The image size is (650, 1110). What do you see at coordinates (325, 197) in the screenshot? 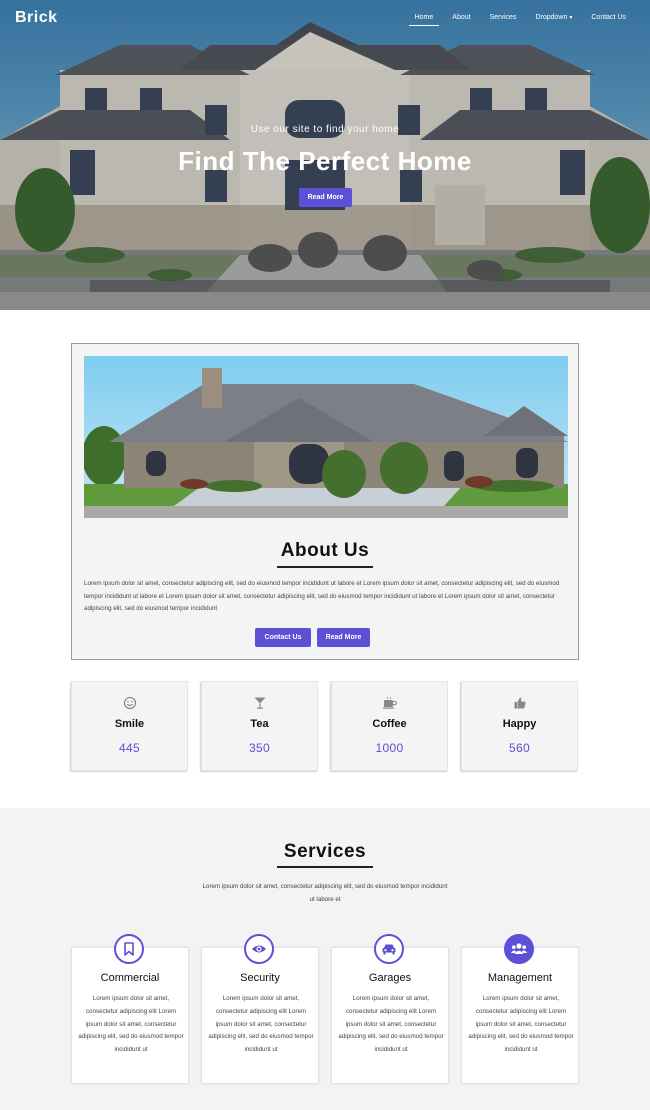
I see `hero-read-more-button: Read More` at bounding box center [325, 197].